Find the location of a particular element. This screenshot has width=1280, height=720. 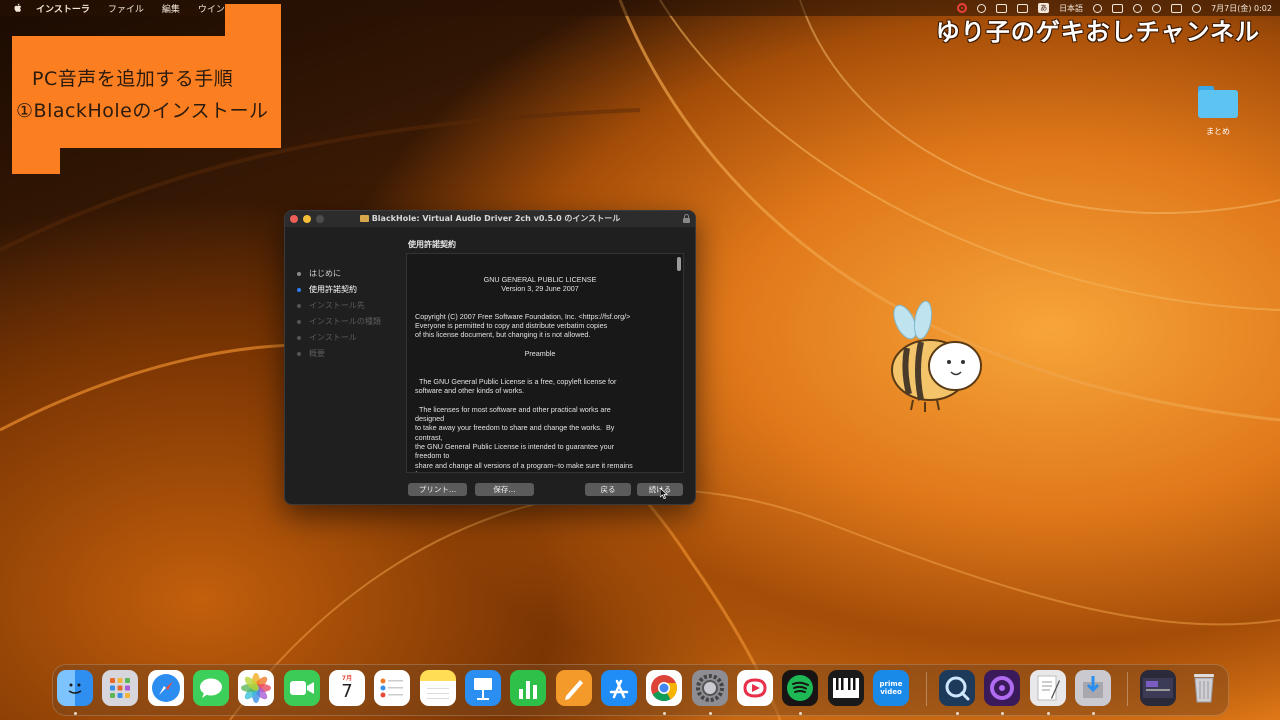

lock-icon is located at coordinates (686, 218).